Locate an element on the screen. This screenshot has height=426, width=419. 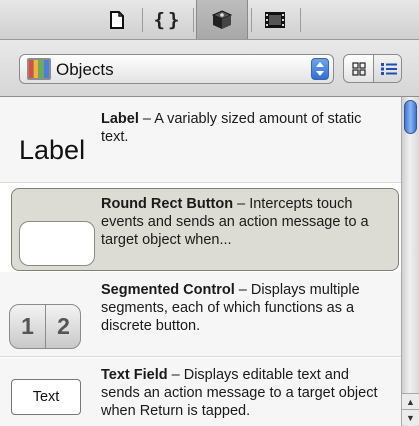
inspector-tab-bar: {} is located at coordinates (209, 20).